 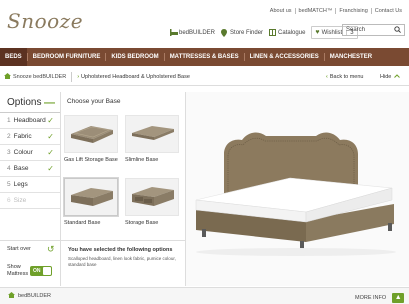 What do you see at coordinates (30, 169) in the screenshot?
I see `option-base: 4 Base ✓` at bounding box center [30, 169].